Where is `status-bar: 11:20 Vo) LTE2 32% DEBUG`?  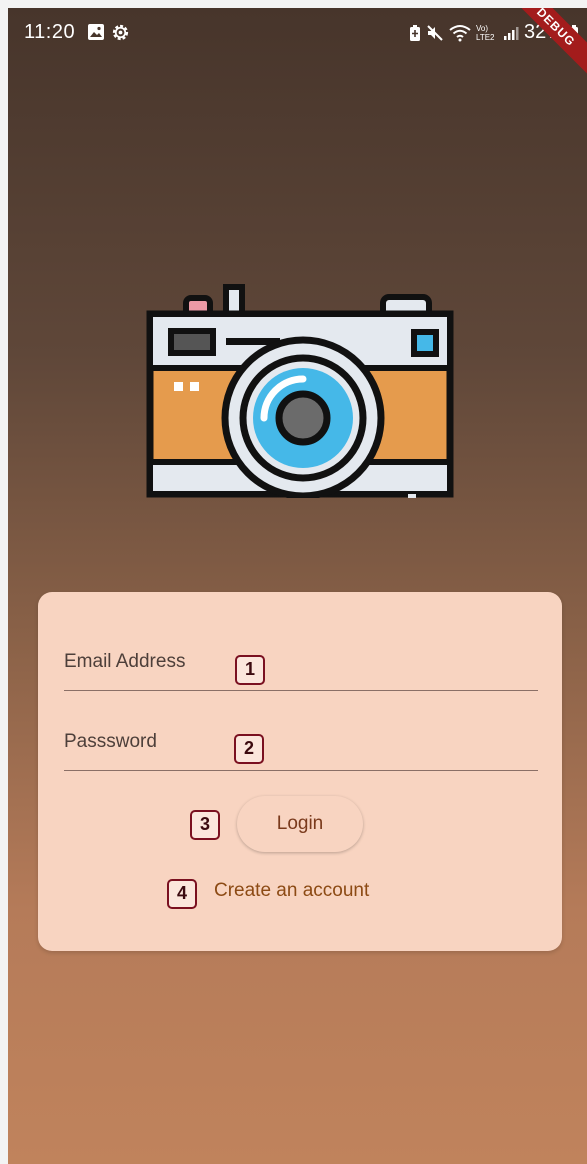
status-bar: 11:20 Vo) LTE2 32% DEBUG is located at coordinates (297, 44).